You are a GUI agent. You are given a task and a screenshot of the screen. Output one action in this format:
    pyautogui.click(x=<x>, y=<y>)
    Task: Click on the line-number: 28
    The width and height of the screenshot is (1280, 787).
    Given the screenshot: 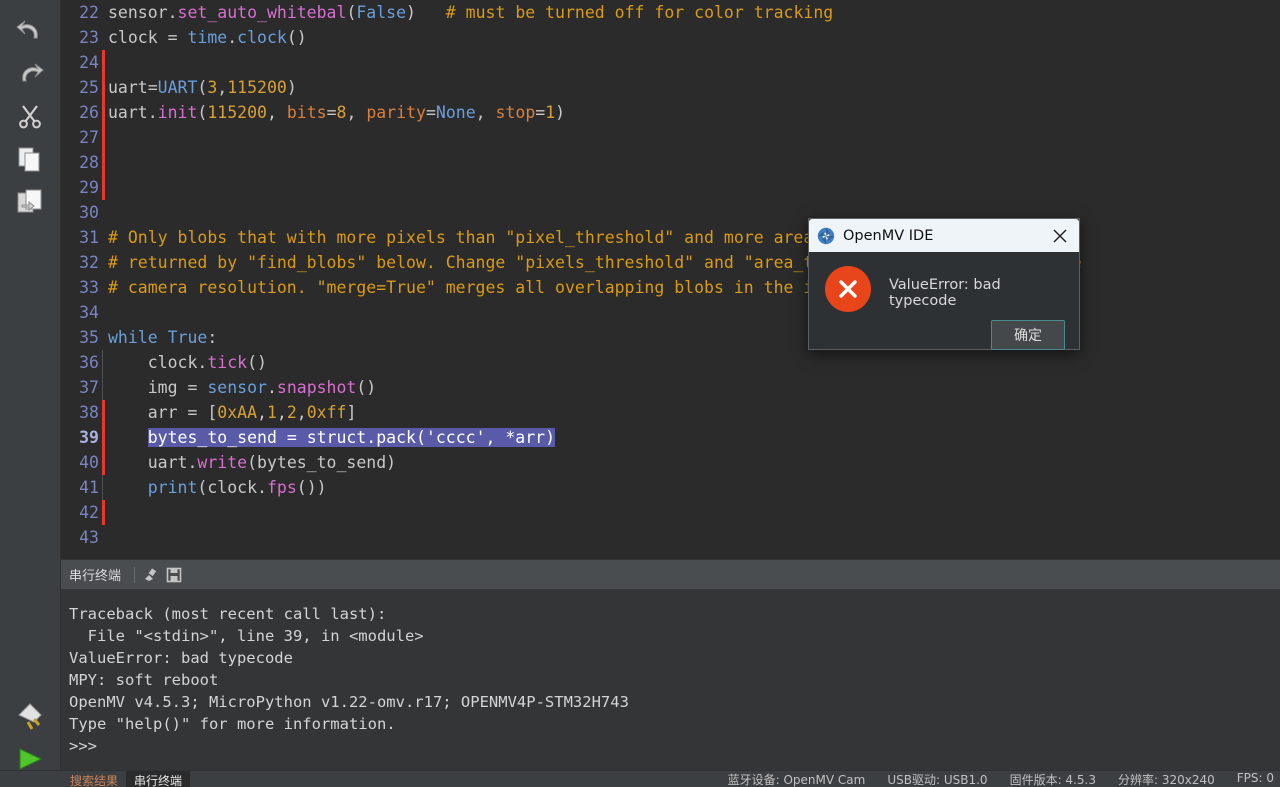 What is the action you would take?
    pyautogui.click(x=89, y=162)
    